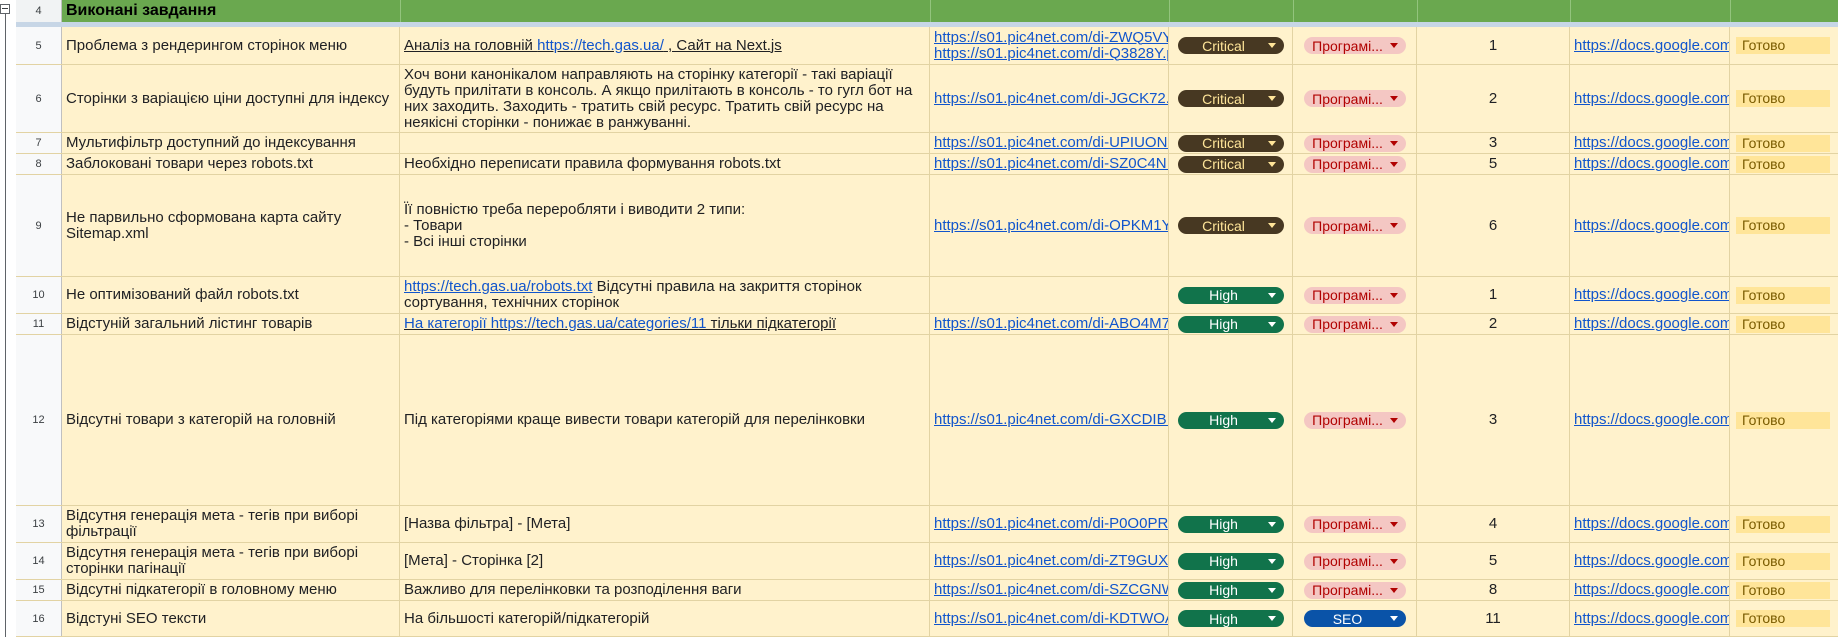  I want to click on category-dropdown-chip: SEO, so click(1354, 618).